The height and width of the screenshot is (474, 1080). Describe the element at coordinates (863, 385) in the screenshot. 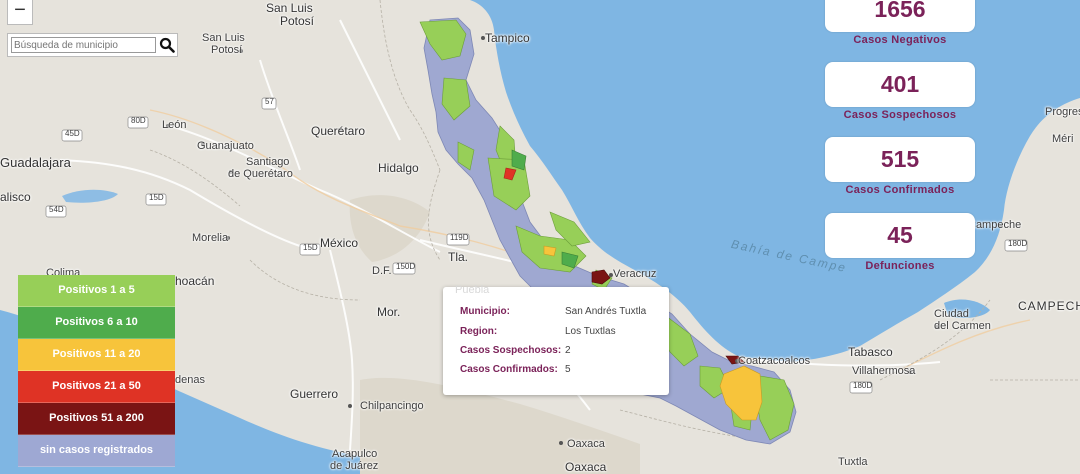

I see `road-180d-2: 180D` at that location.